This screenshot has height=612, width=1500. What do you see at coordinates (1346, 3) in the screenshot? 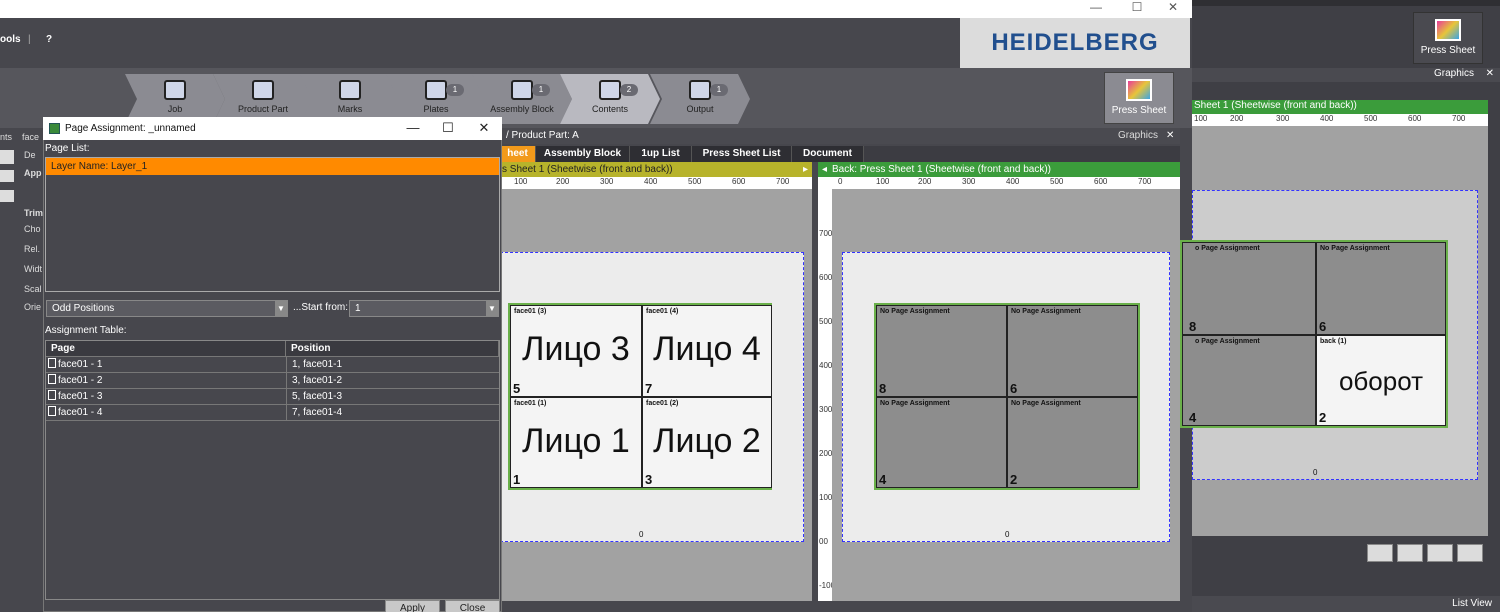
I see `secondary-title-strip` at bounding box center [1346, 3].